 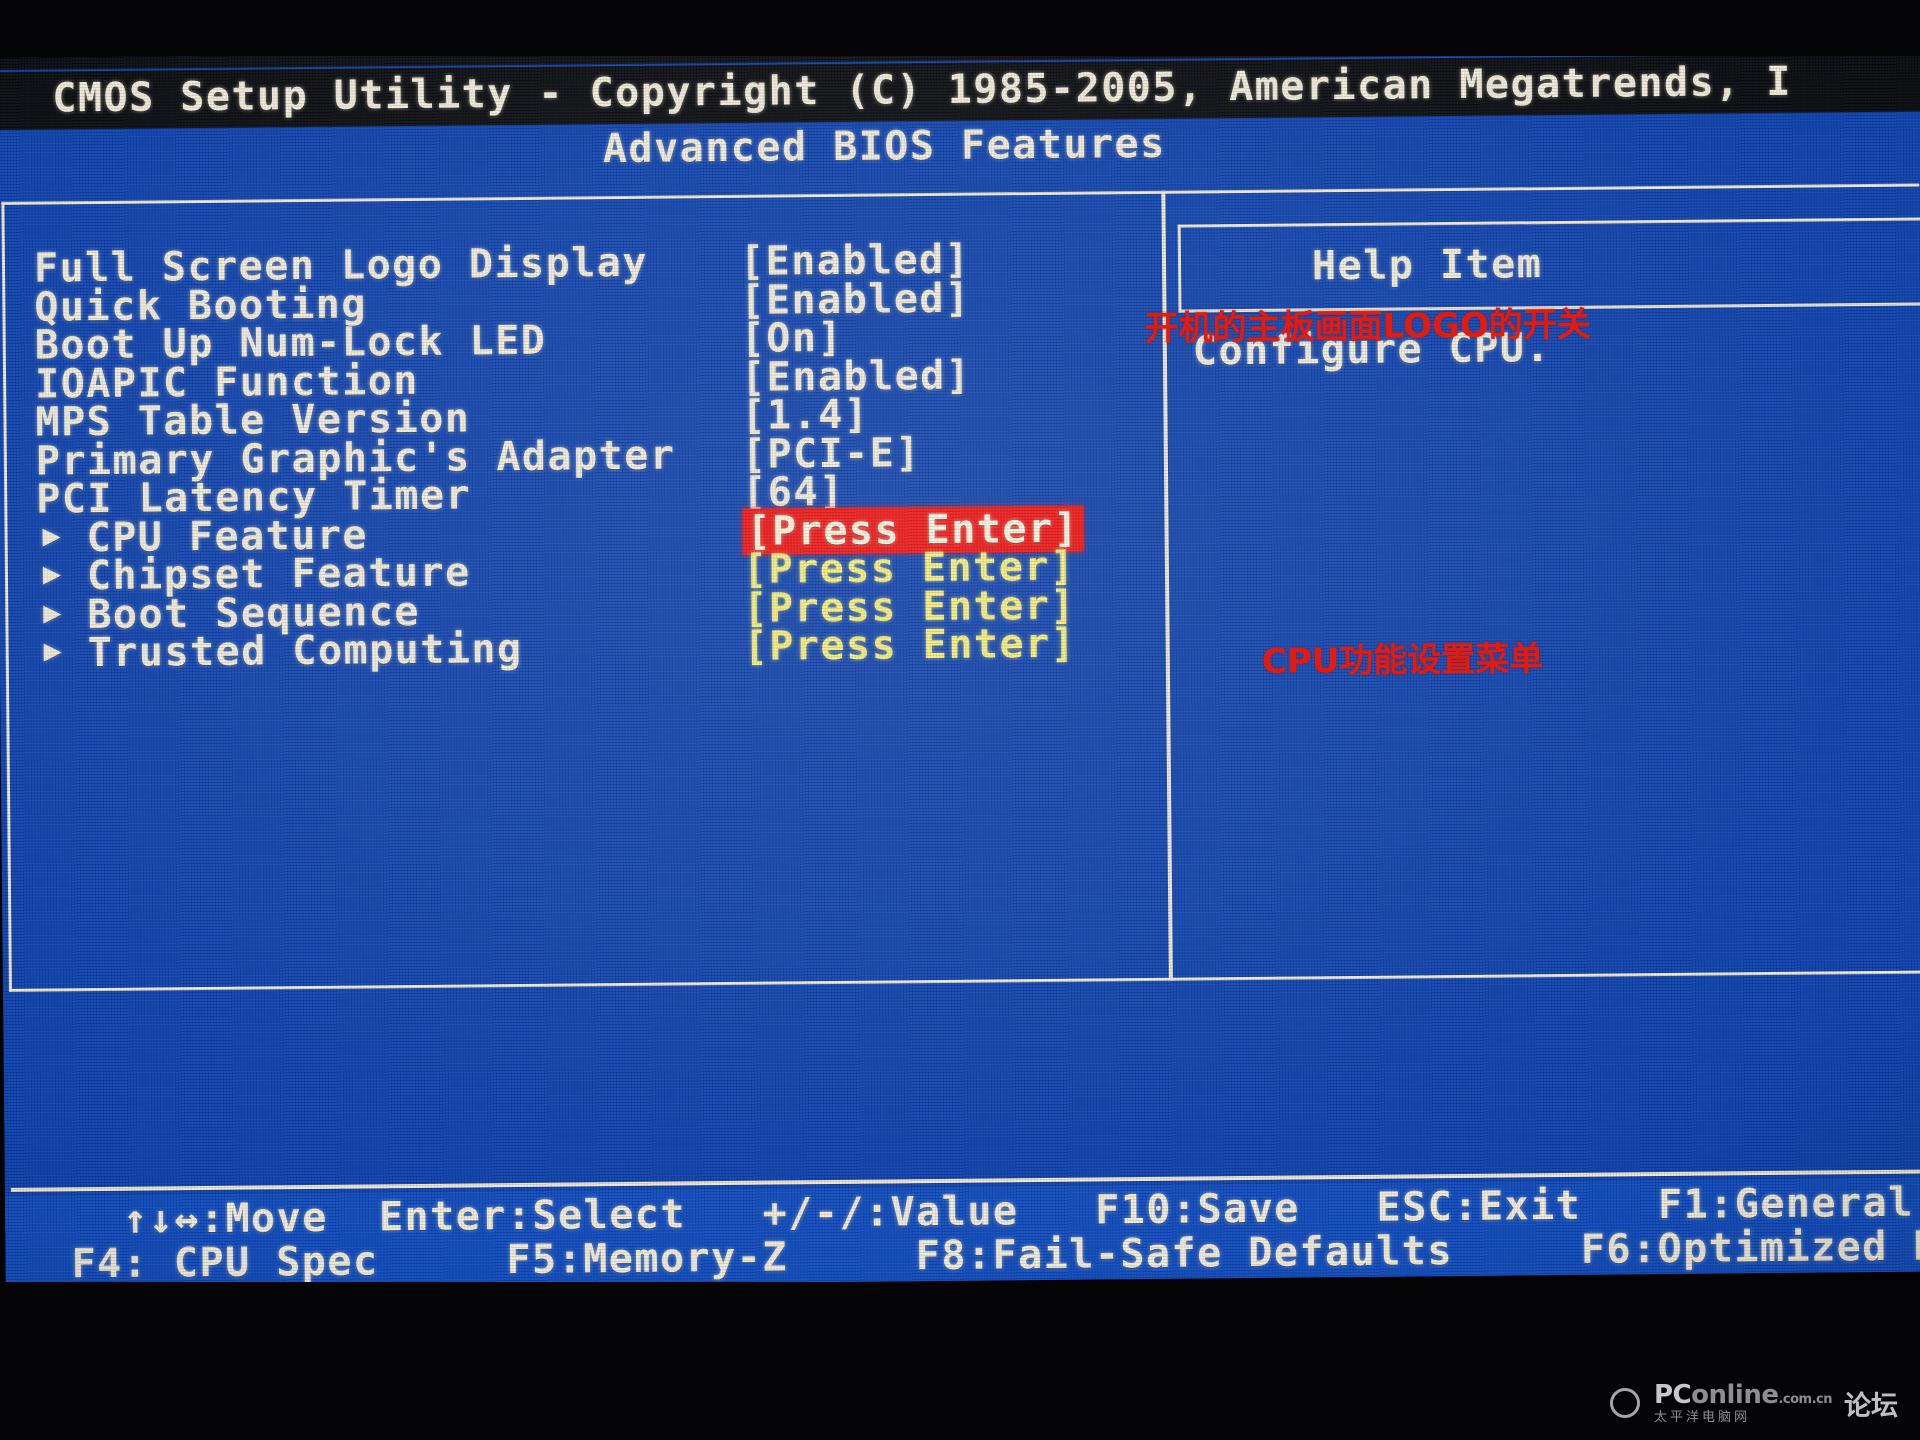 What do you see at coordinates (1624, 1403) in the screenshot?
I see `watermark-circle-icon` at bounding box center [1624, 1403].